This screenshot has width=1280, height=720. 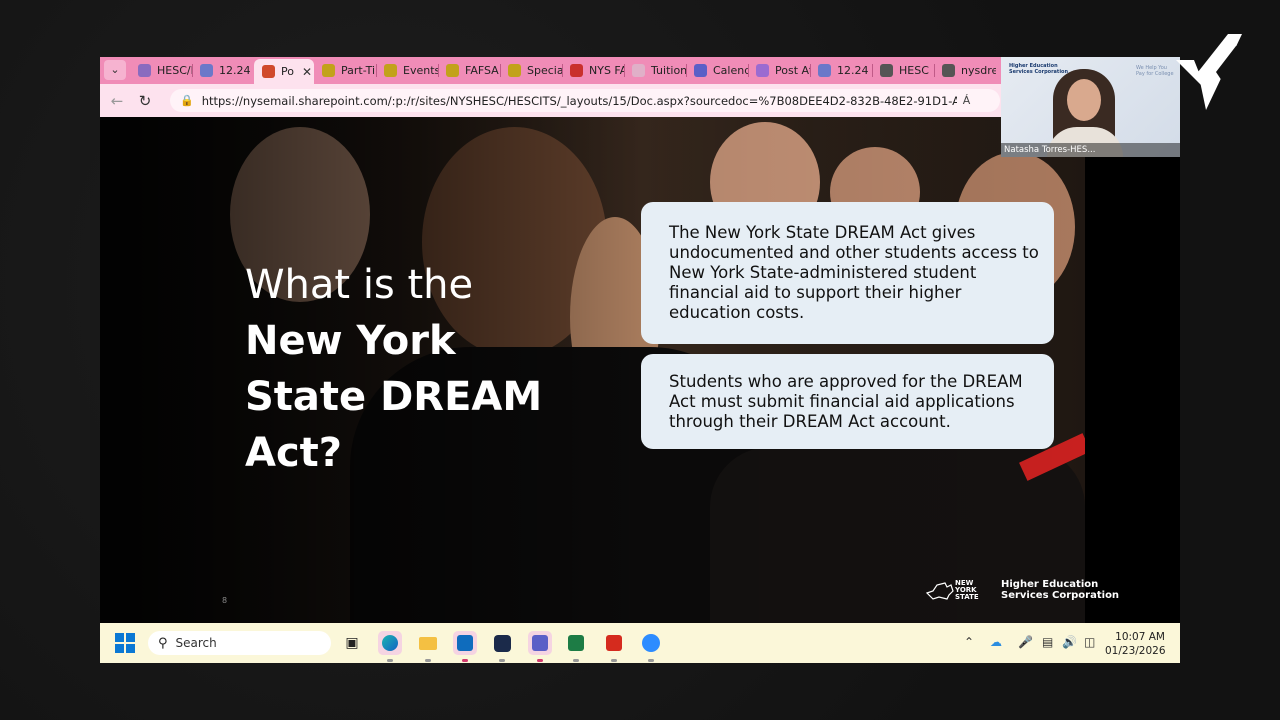 I want to click on browser-tab-label: Calend, so click(x=730, y=70).